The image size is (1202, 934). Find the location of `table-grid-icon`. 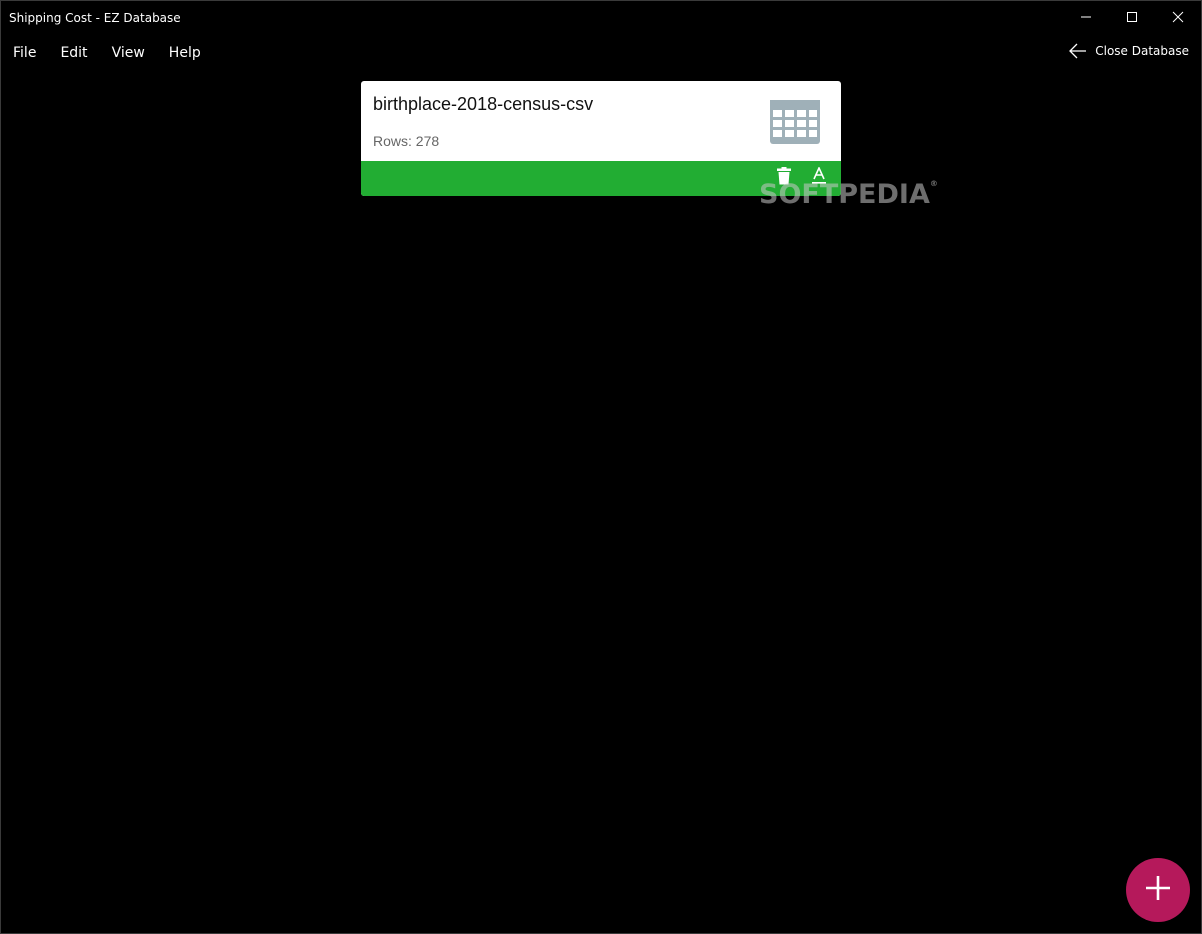

table-grid-icon is located at coordinates (795, 124).